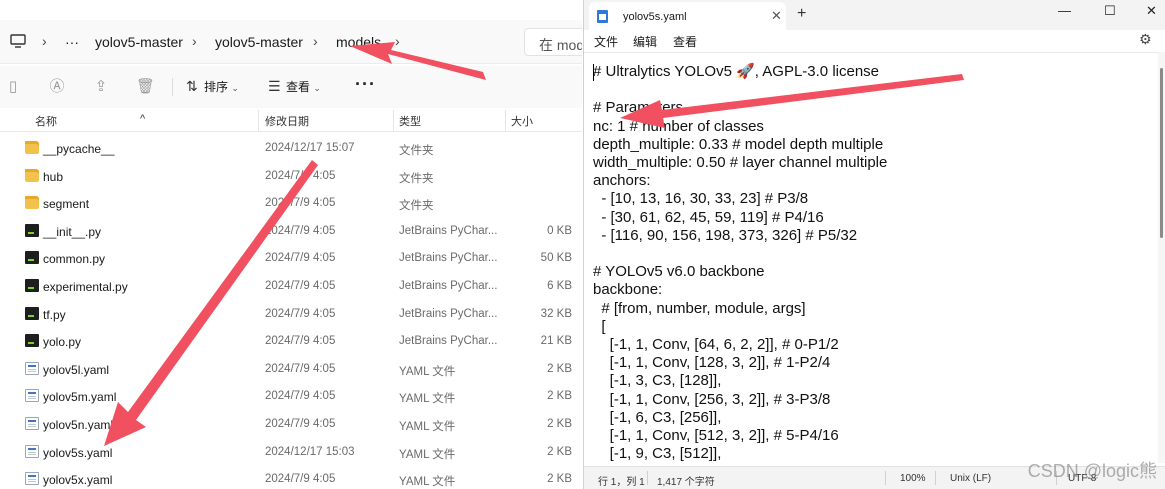 The image size is (1165, 489). I want to click on column-header: ^ 名称 修改日期 类型 大小, so click(291, 120).